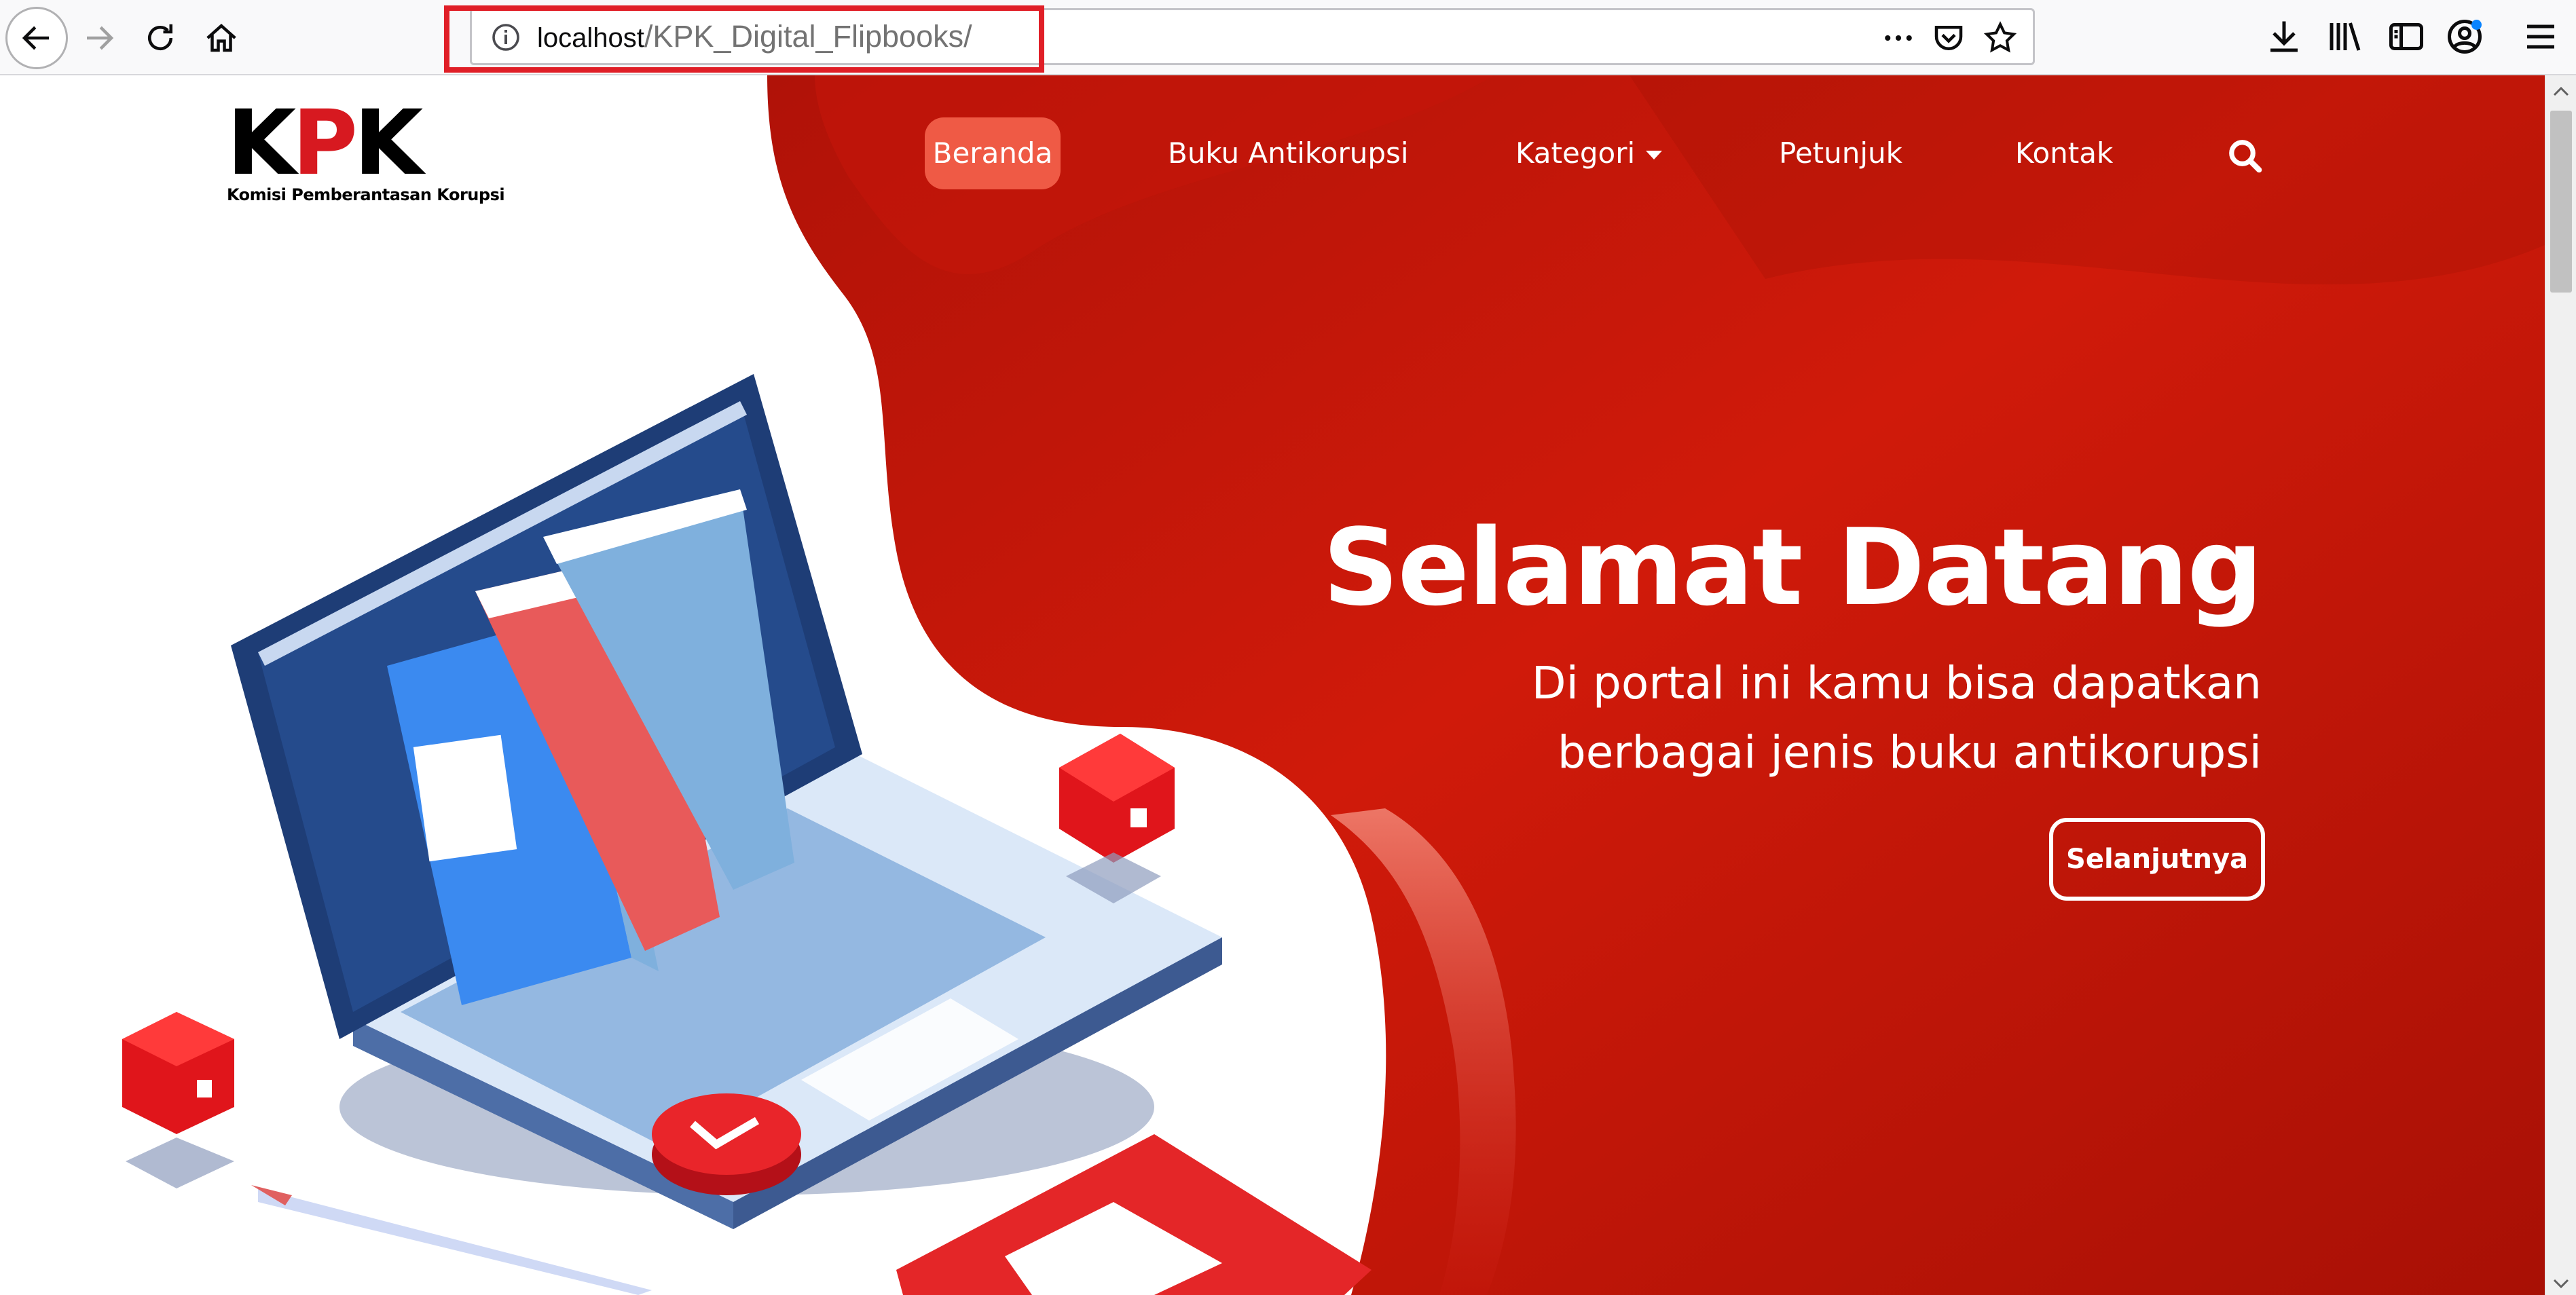  I want to click on logo-wordmark: KPK, so click(369, 143).